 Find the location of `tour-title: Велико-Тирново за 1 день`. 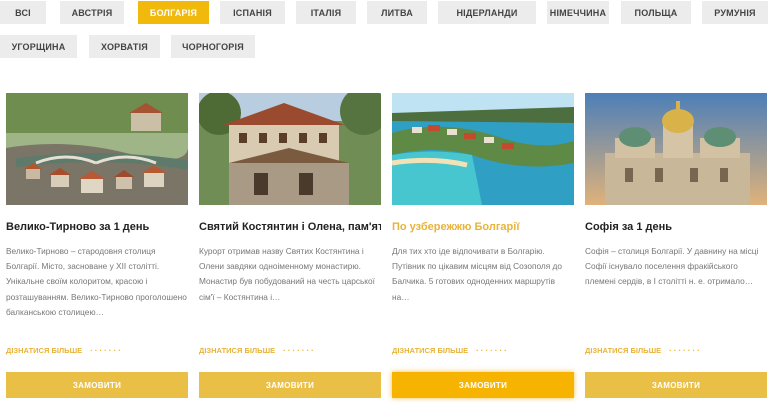

tour-title: Велико-Тирново за 1 день is located at coordinates (97, 227).